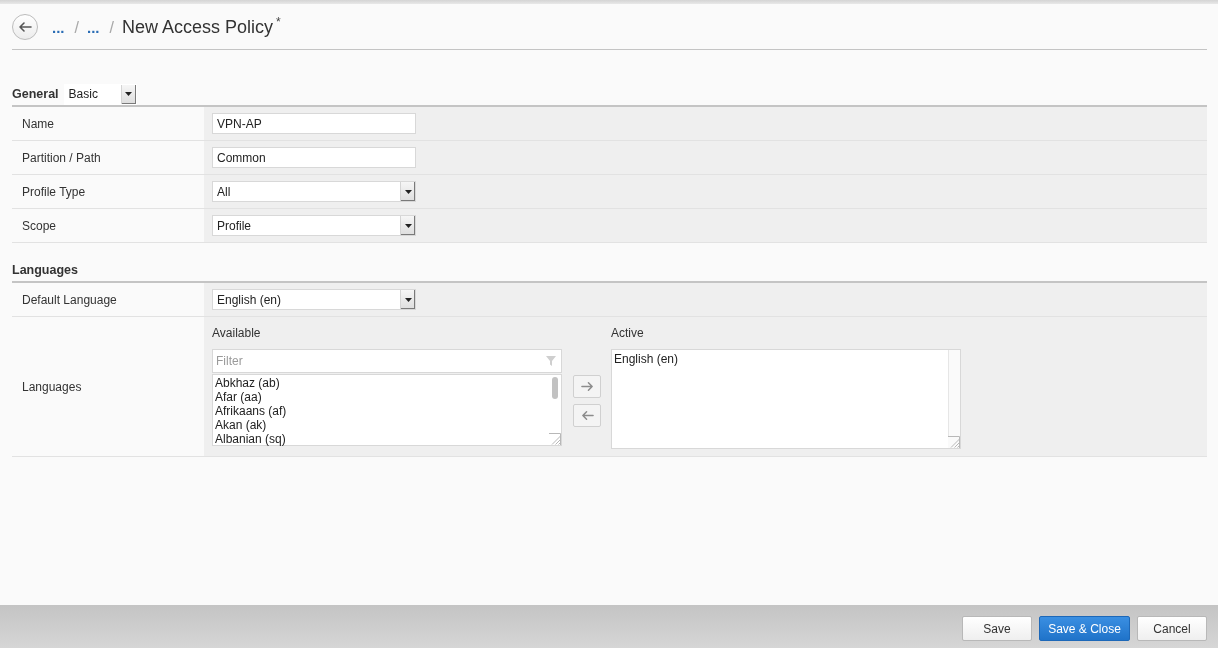  What do you see at coordinates (1084, 628) in the screenshot?
I see `primary-button: Save & Close` at bounding box center [1084, 628].